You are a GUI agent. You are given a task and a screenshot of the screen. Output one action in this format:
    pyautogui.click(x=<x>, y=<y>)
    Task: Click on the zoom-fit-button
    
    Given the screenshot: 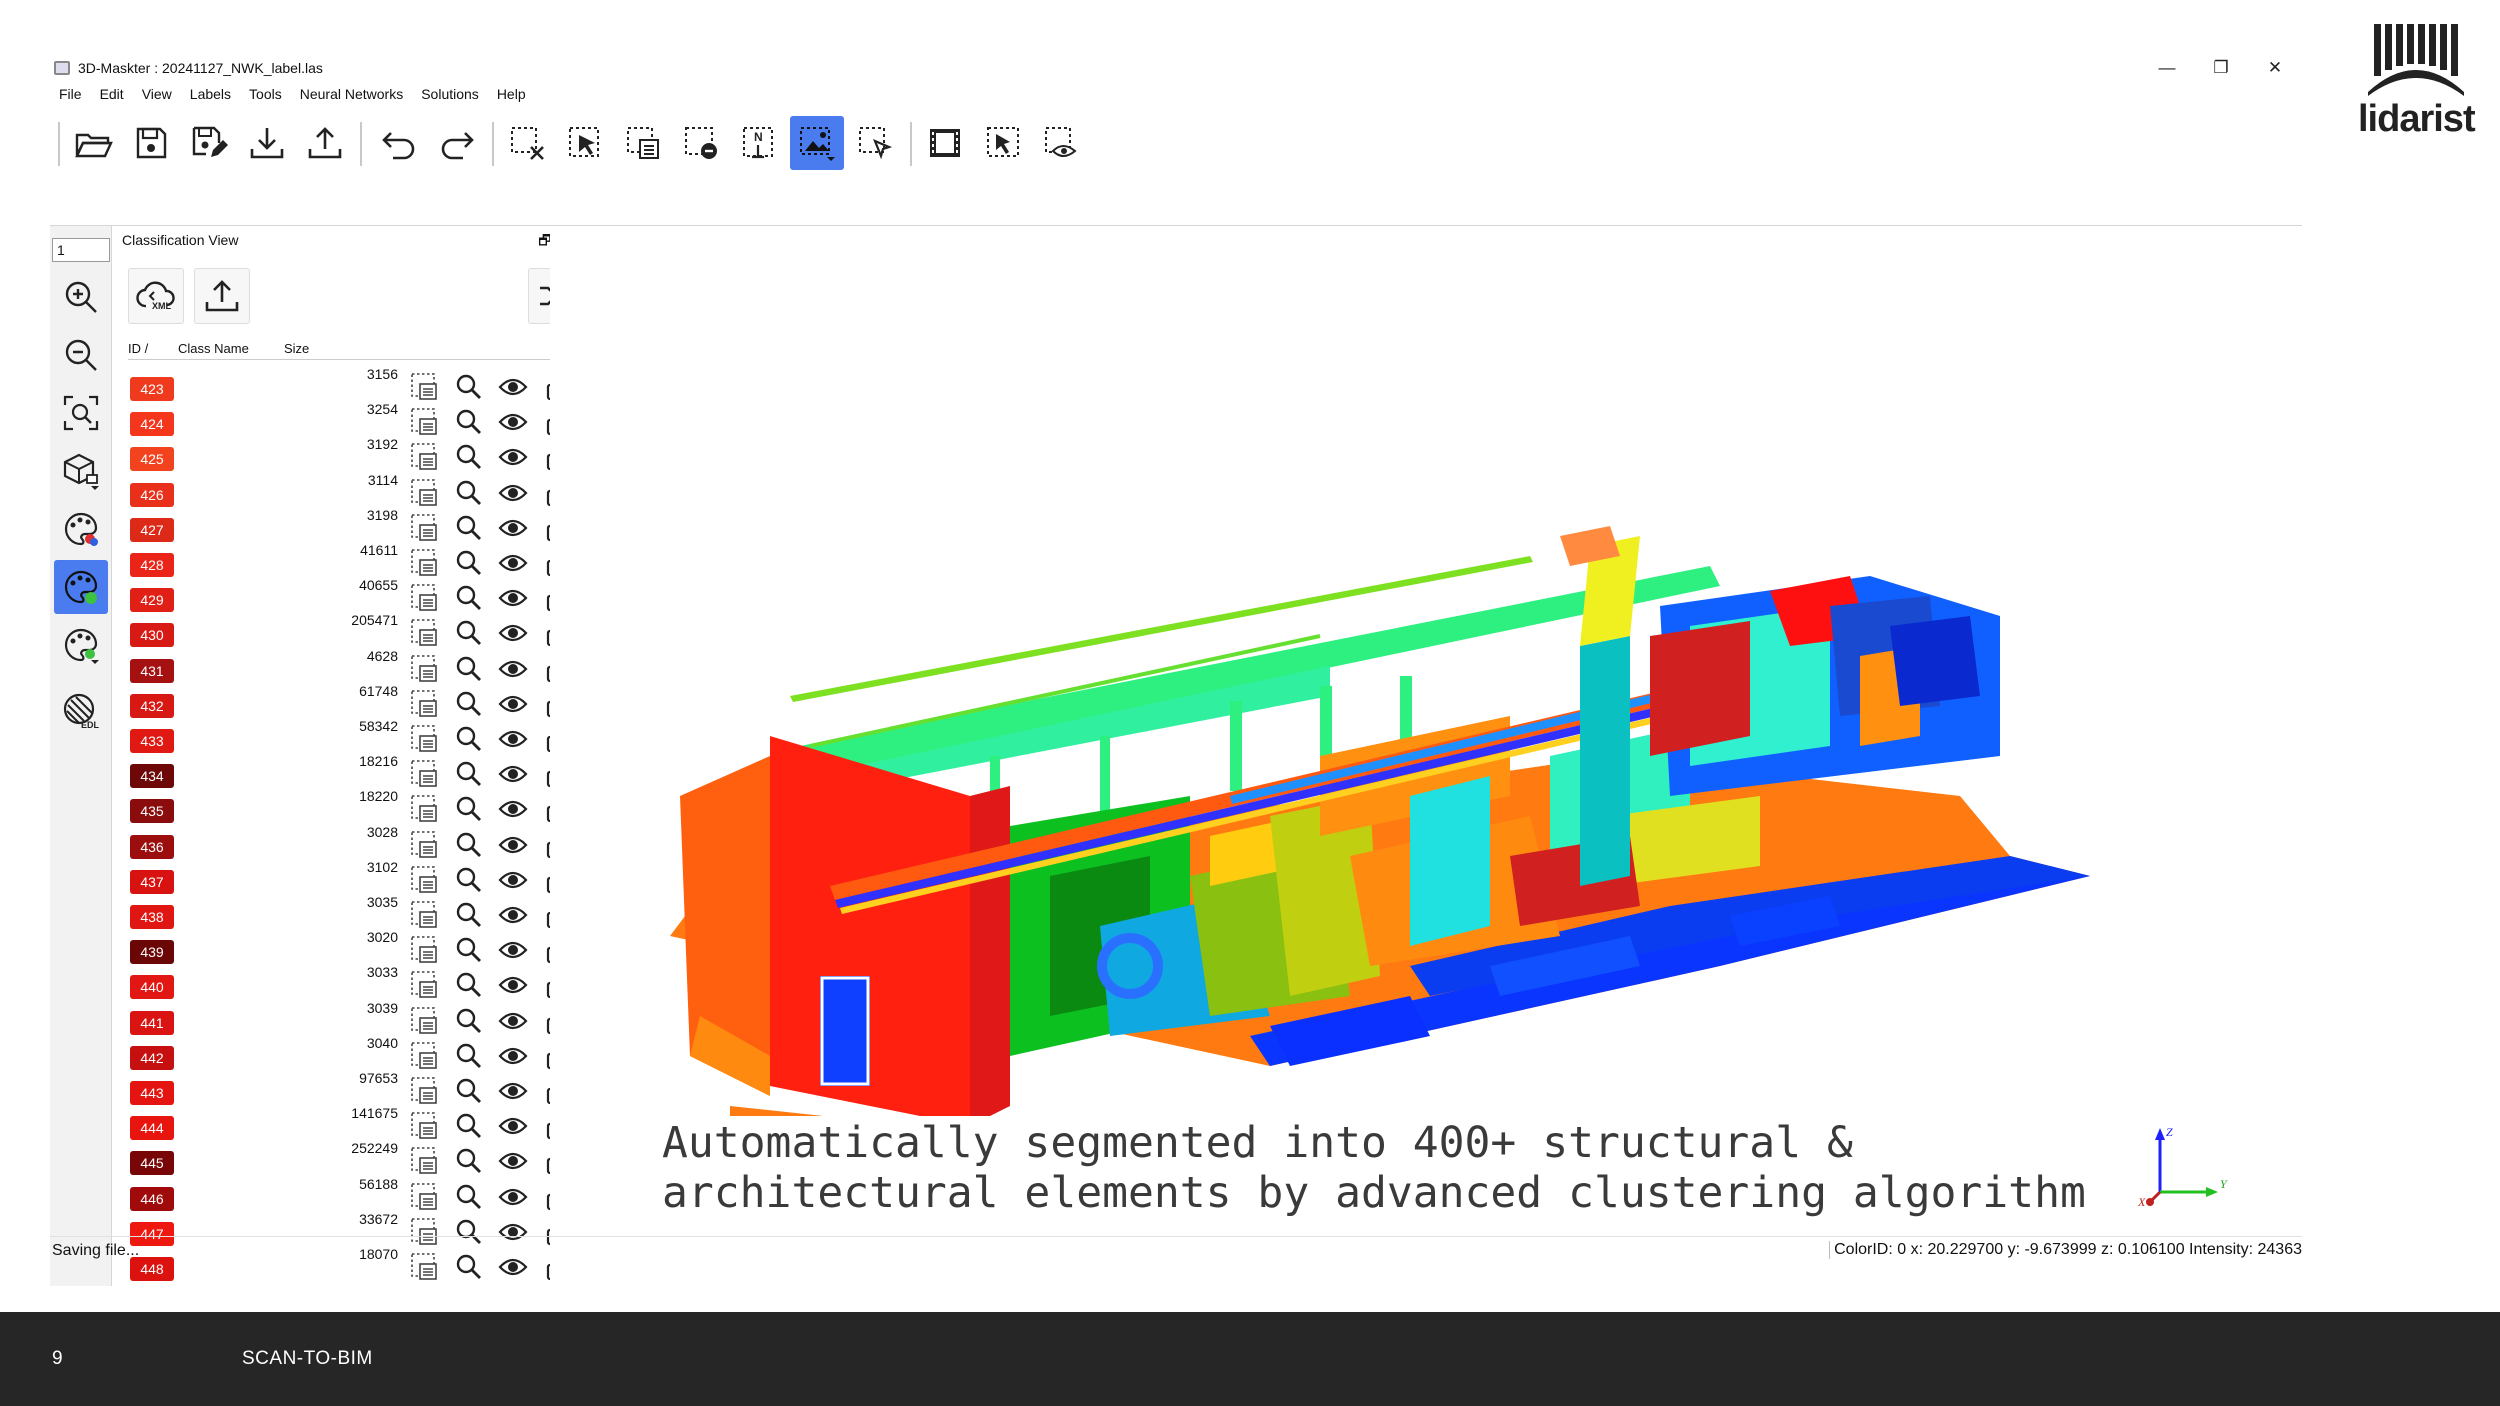 What is the action you would take?
    pyautogui.click(x=81, y=413)
    